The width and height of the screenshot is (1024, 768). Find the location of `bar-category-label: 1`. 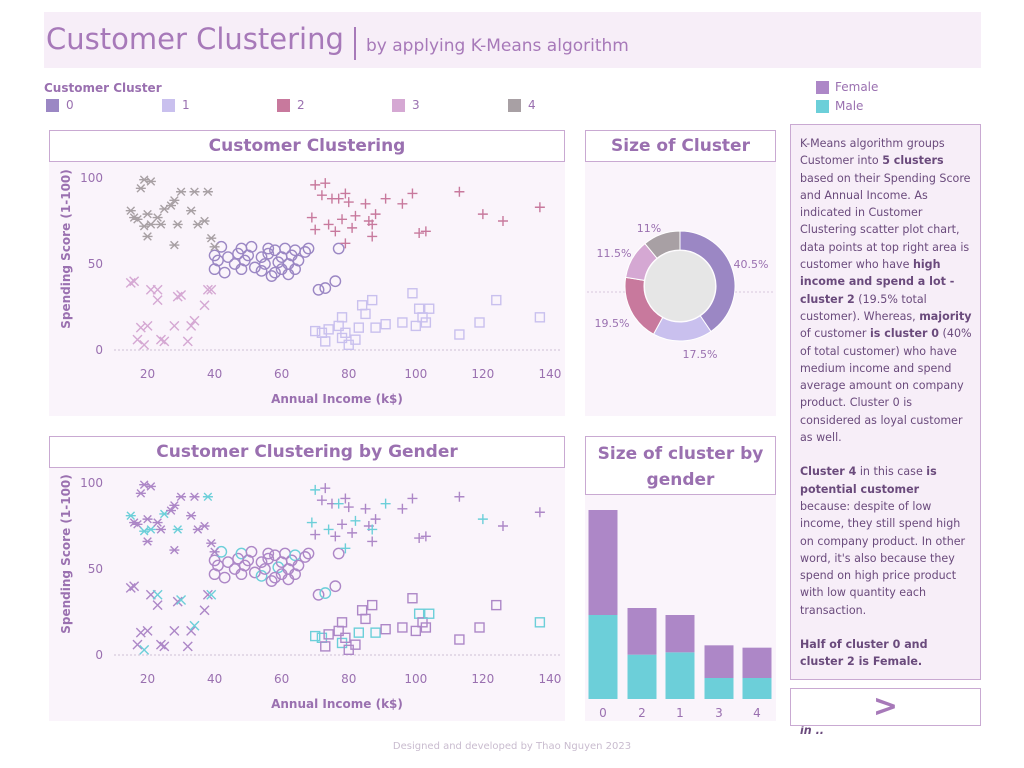

bar-category-label: 1 is located at coordinates (680, 713).